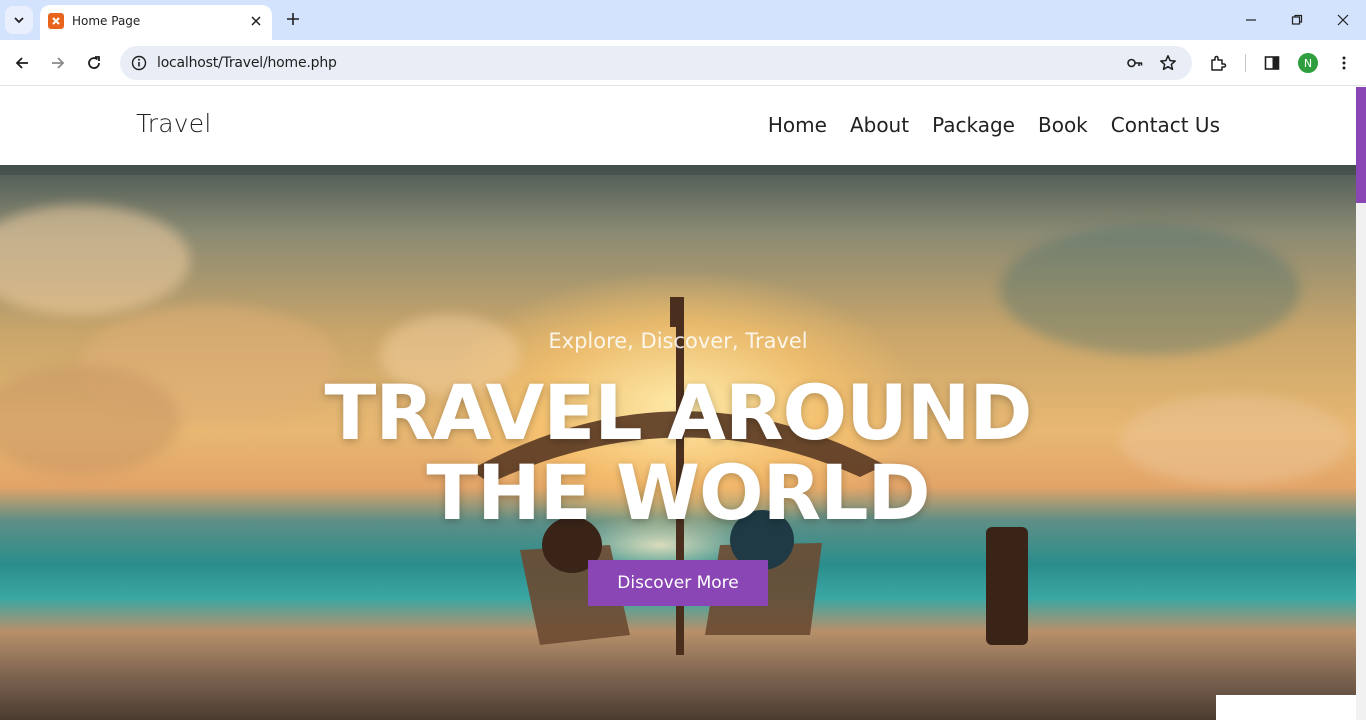 Image resolution: width=1366 pixels, height=720 pixels. Describe the element at coordinates (94, 63) in the screenshot. I see `reload-icon` at that location.